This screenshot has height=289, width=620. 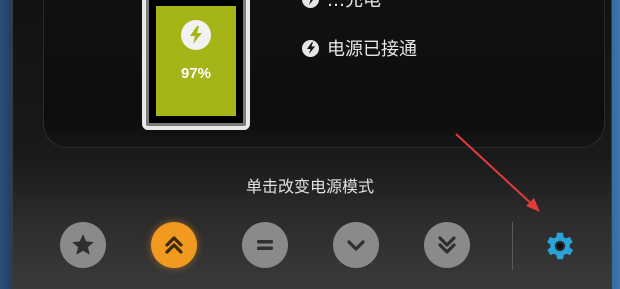 I want to click on charging-bolt-icon, so click(x=196, y=35).